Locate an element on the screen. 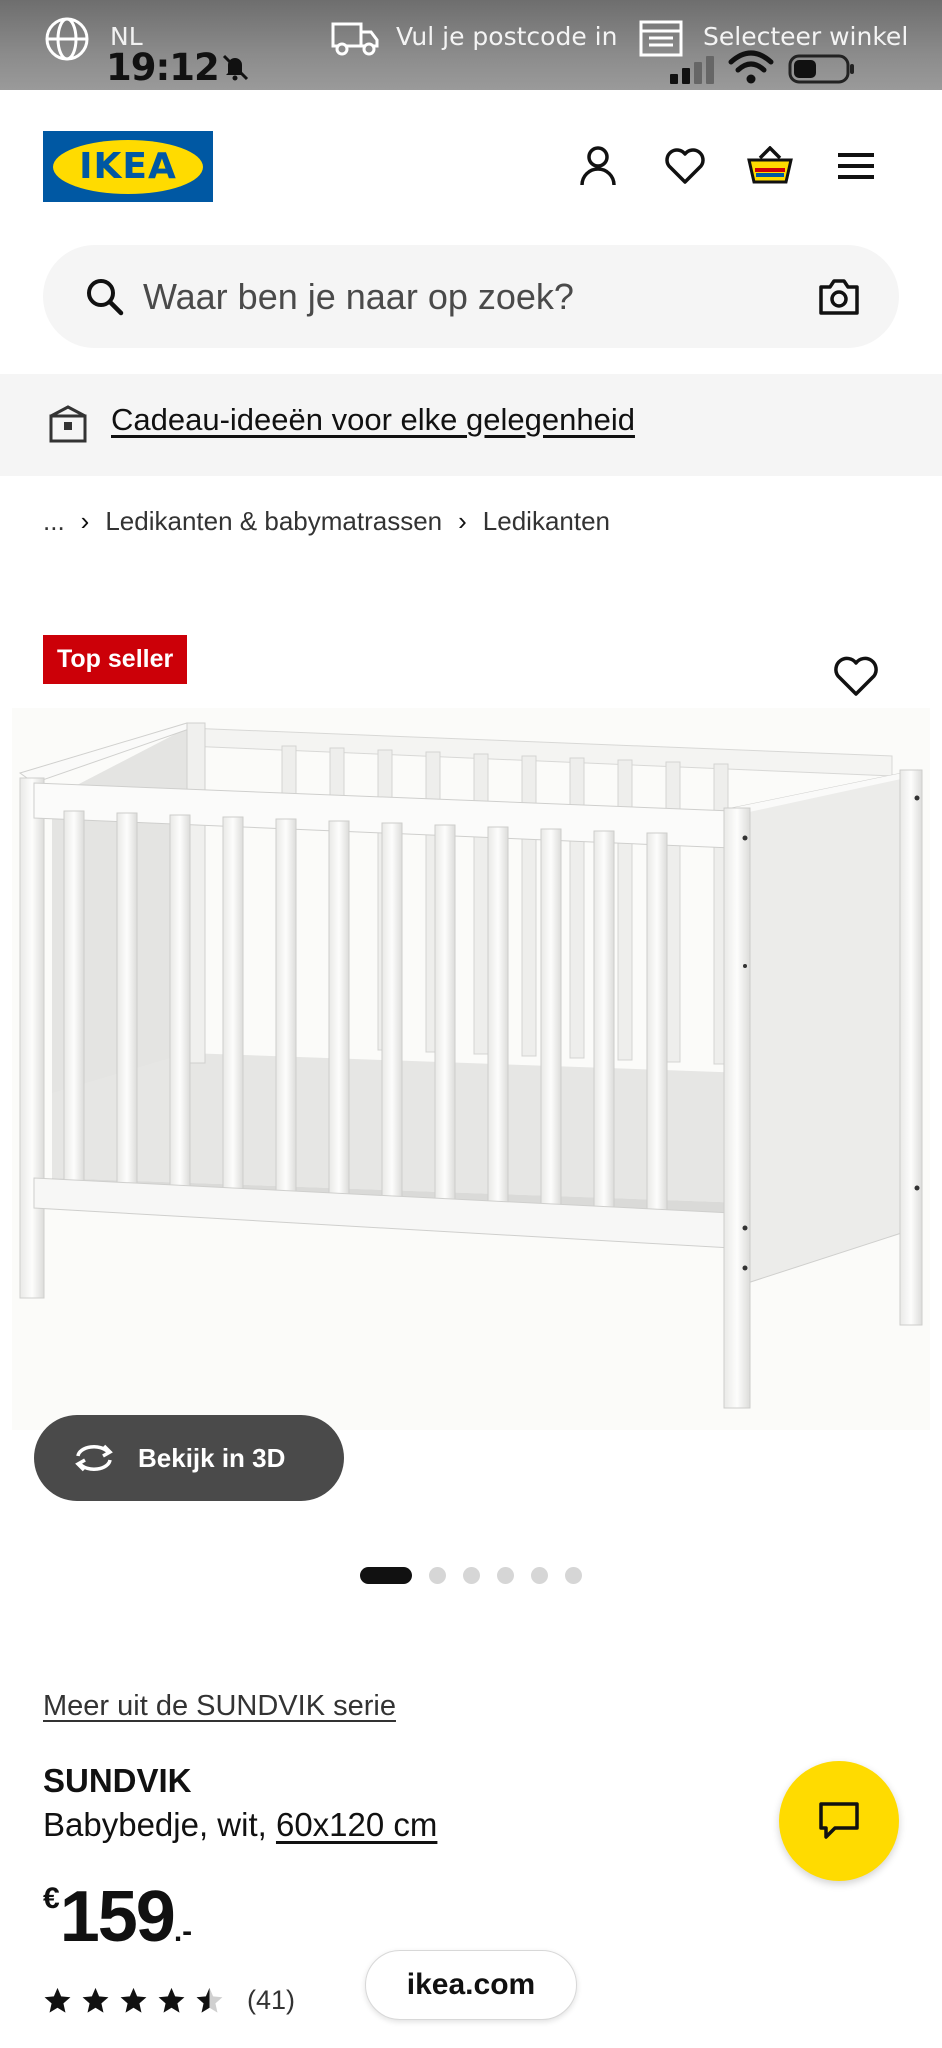  silent-bell-icon is located at coordinates (235, 67).